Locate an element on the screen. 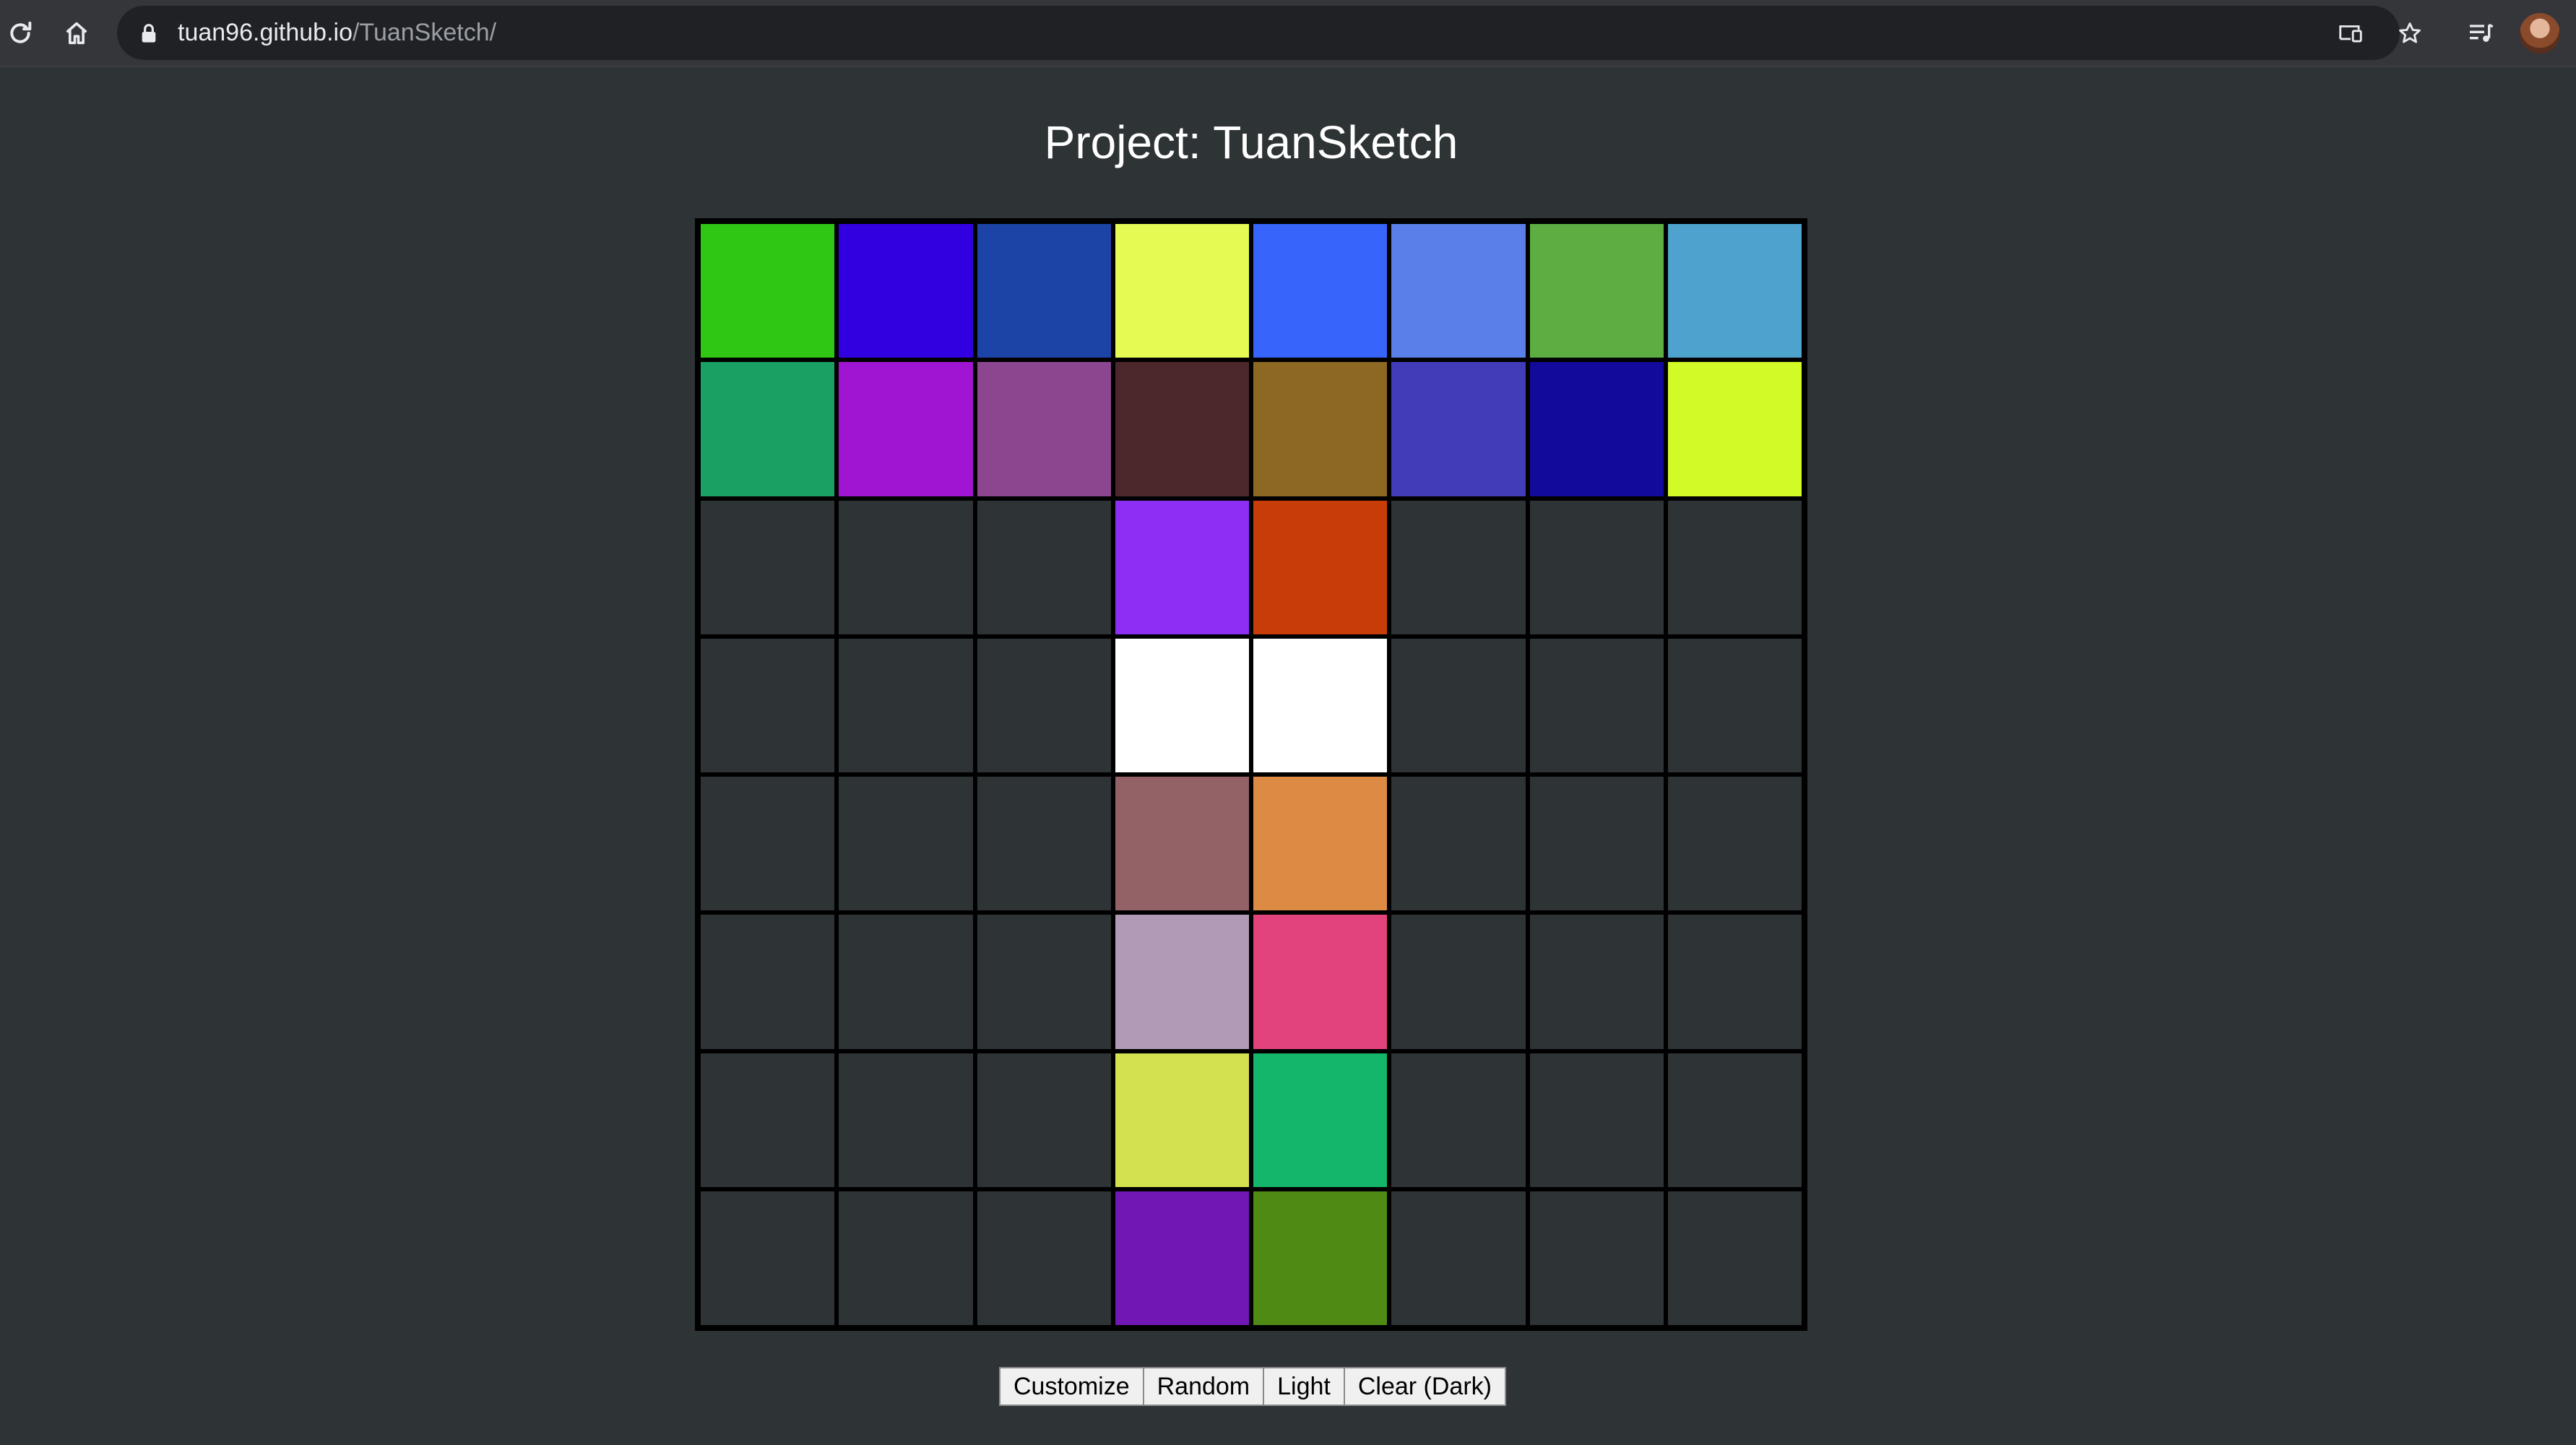 The image size is (2576, 1445). url-host: tuan96.github.io is located at coordinates (265, 32).